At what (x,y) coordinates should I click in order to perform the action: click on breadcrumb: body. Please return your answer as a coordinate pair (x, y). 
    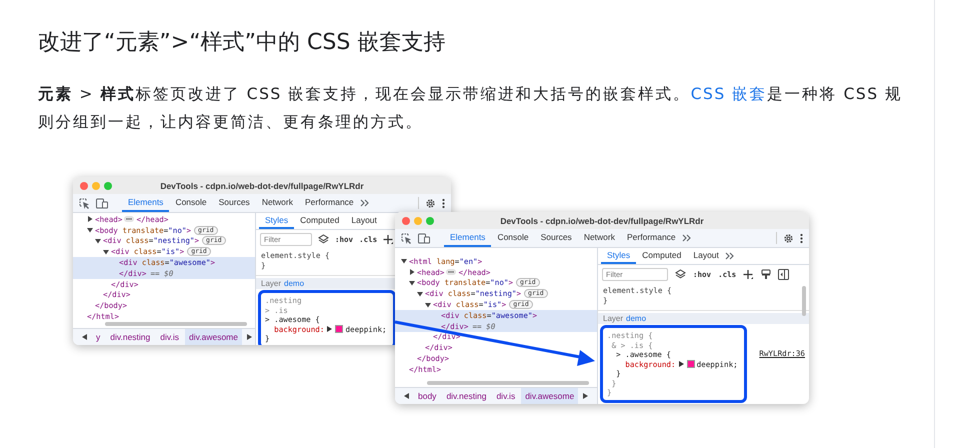
    Looking at the image, I should click on (427, 396).